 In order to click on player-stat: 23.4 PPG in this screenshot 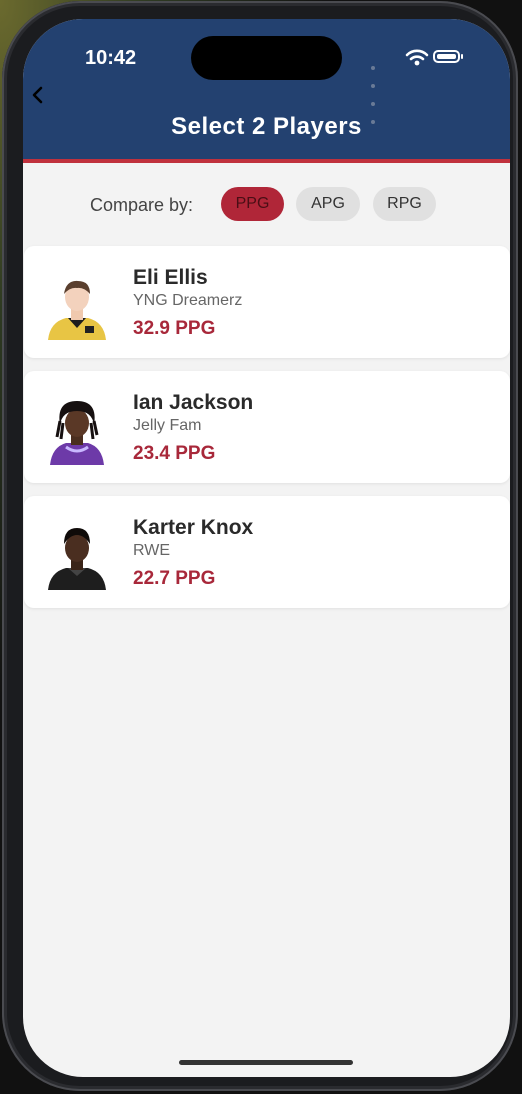, I will do `click(174, 453)`.